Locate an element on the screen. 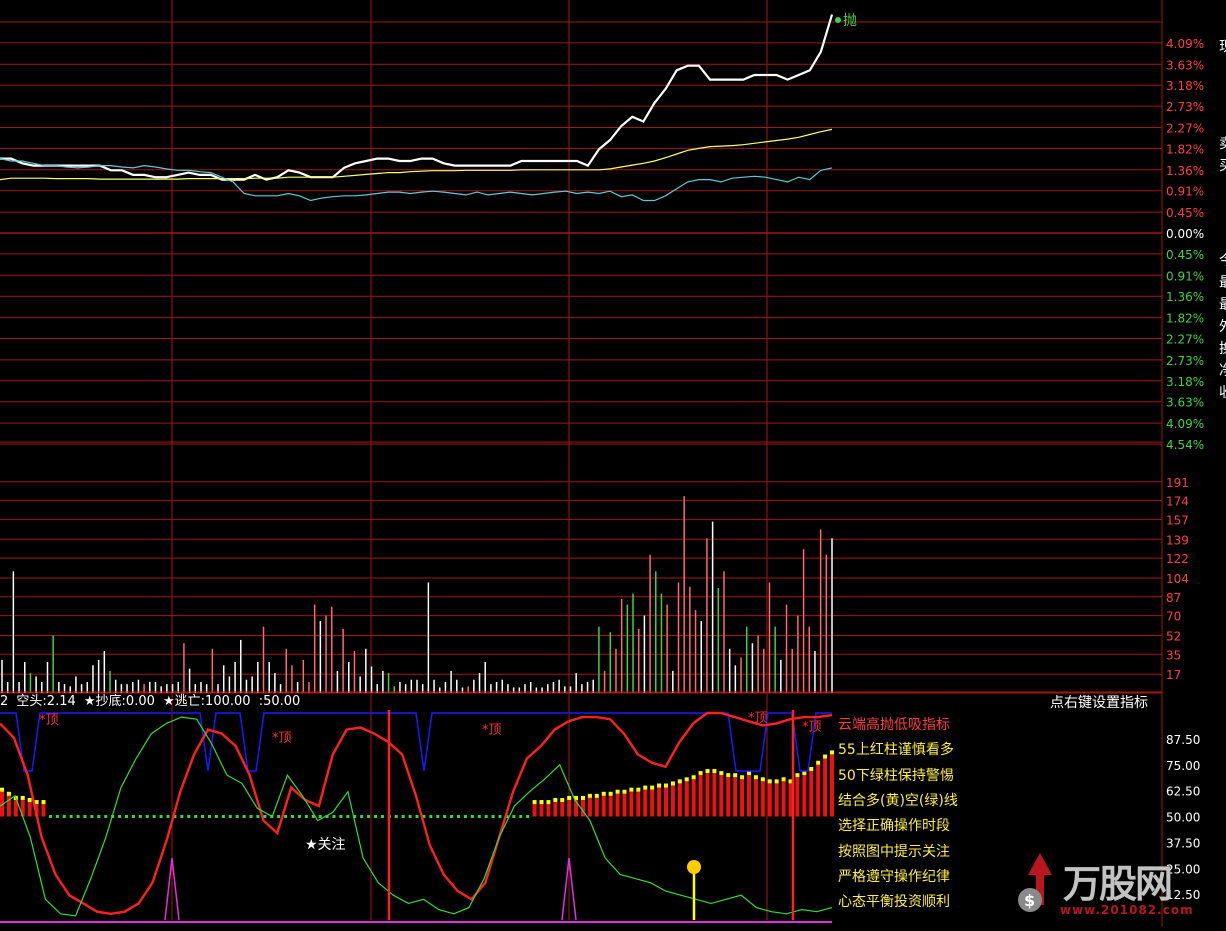 The height and width of the screenshot is (931, 1226). indicator-note: 选择正确操作时段 is located at coordinates (894, 826).